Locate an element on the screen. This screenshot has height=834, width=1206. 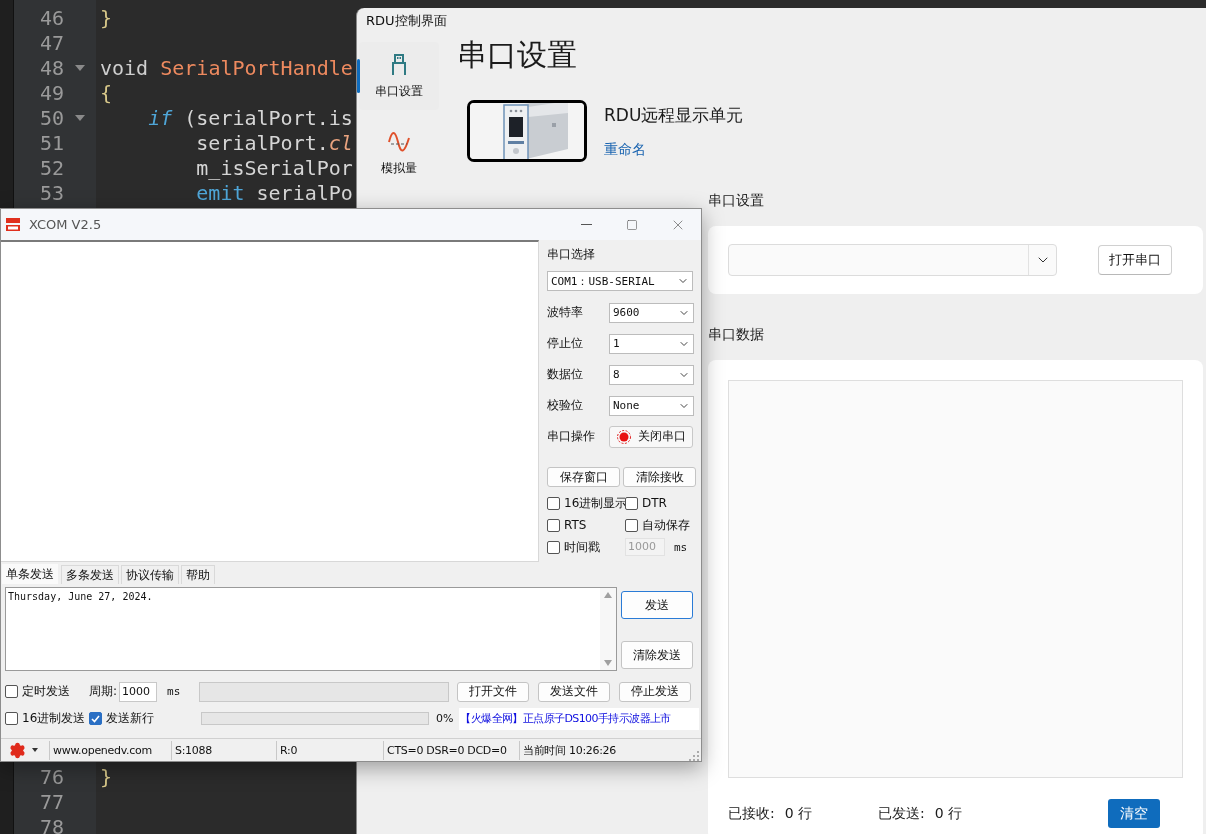
period-field: 1000 is located at coordinates (138, 691).